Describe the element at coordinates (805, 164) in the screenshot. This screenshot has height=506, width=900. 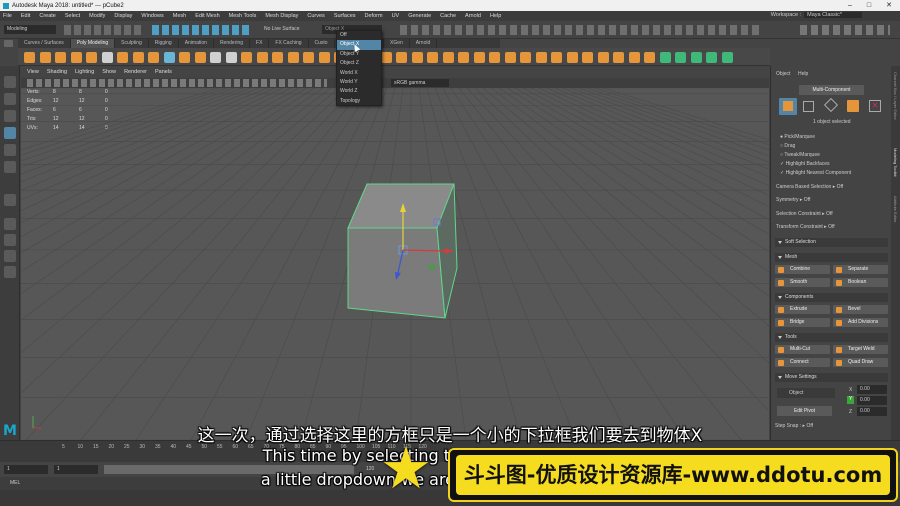
I see `highlight-backfaces-checkbox: ✓ Highlight Backfaces` at that location.